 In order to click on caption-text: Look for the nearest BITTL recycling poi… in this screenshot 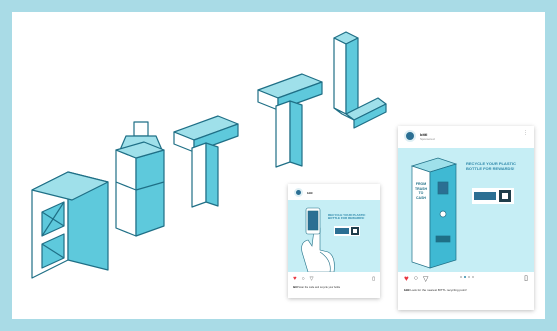, I will do `click(438, 290)`.